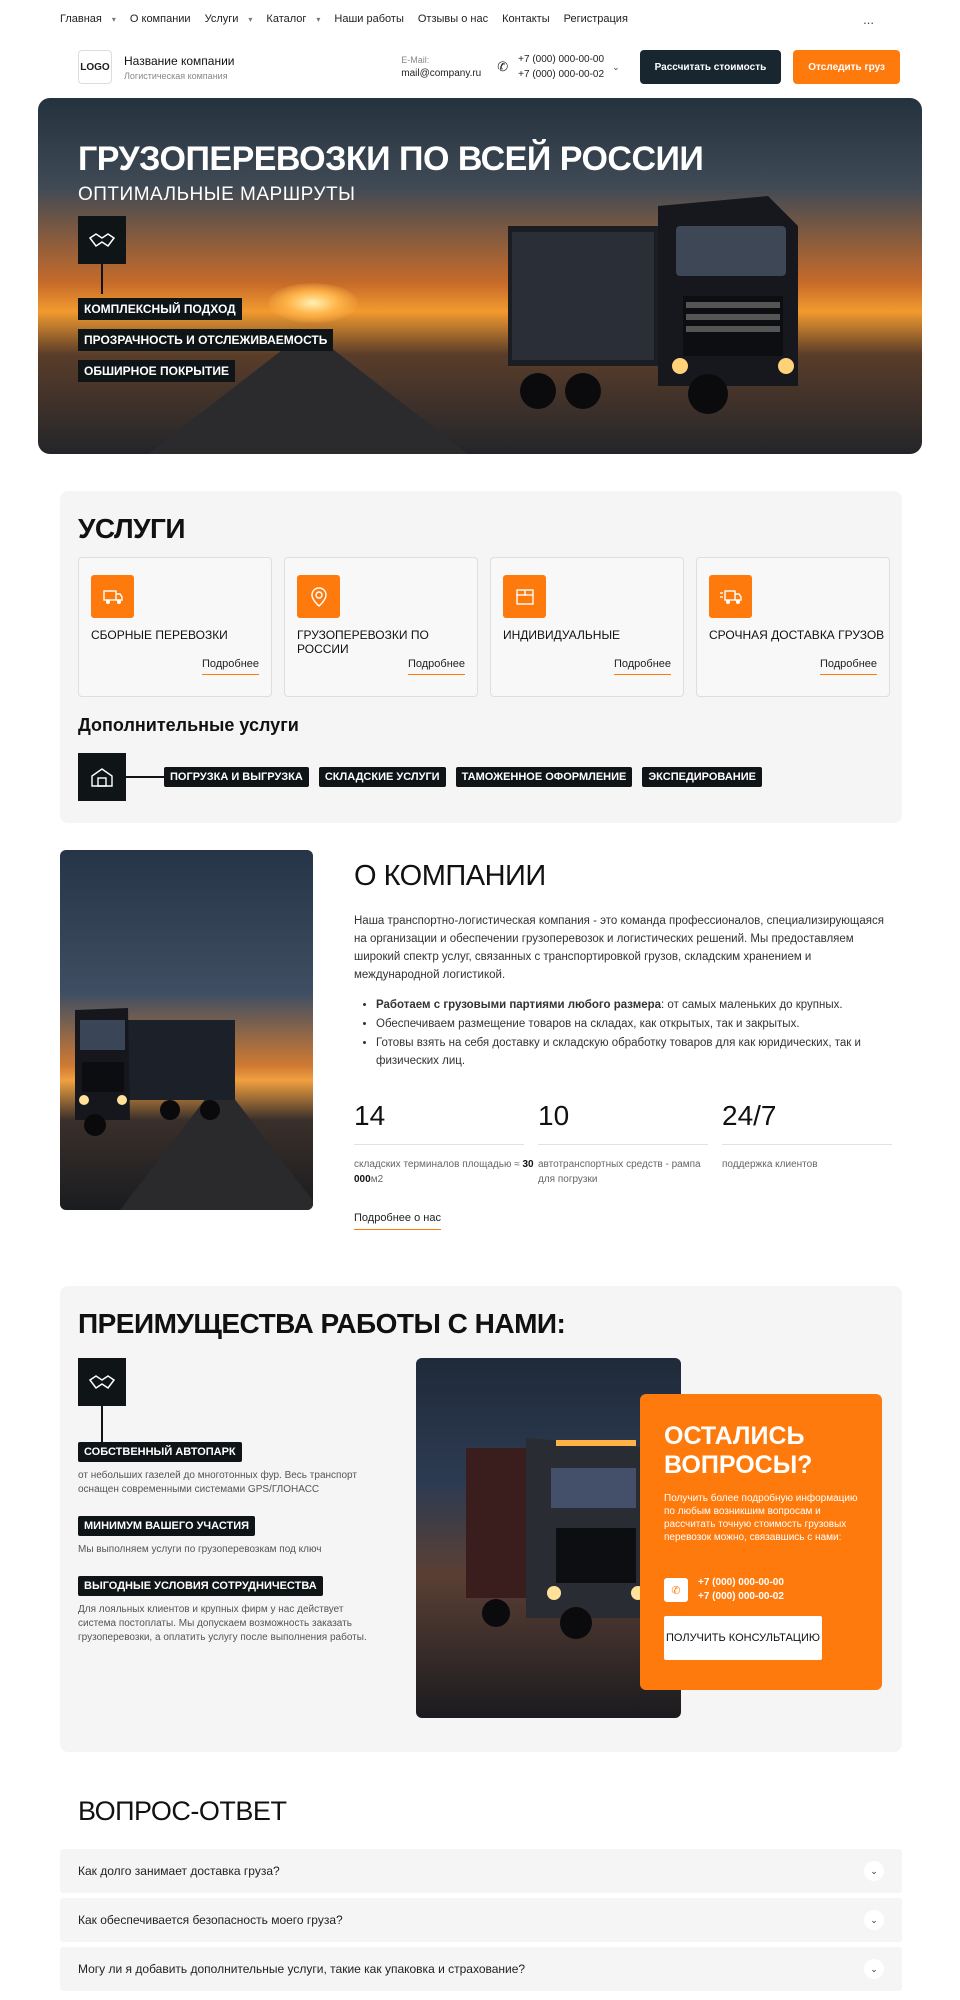 The width and height of the screenshot is (960, 2000). Describe the element at coordinates (391, 159) in the screenshot. I see `hero-title: ГРУЗОПЕРЕВОЗКИ ПО ВСЕЙ РОССИИ` at that location.